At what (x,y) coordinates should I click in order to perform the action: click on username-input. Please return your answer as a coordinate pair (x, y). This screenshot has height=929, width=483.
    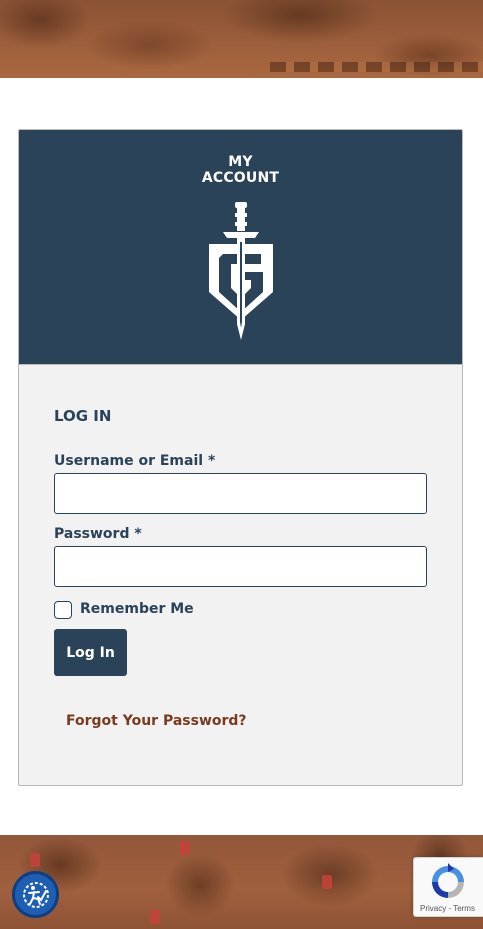
    Looking at the image, I should click on (240, 493).